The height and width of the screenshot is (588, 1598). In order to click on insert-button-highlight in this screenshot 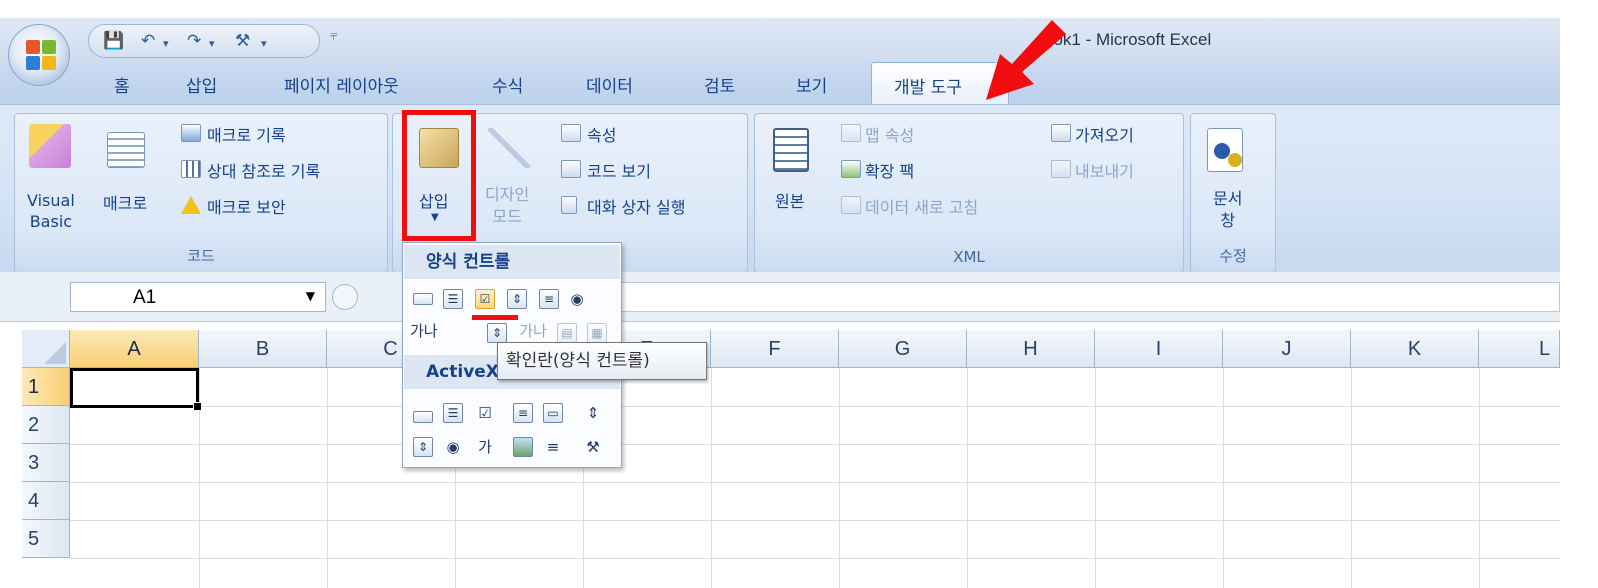, I will do `click(439, 175)`.